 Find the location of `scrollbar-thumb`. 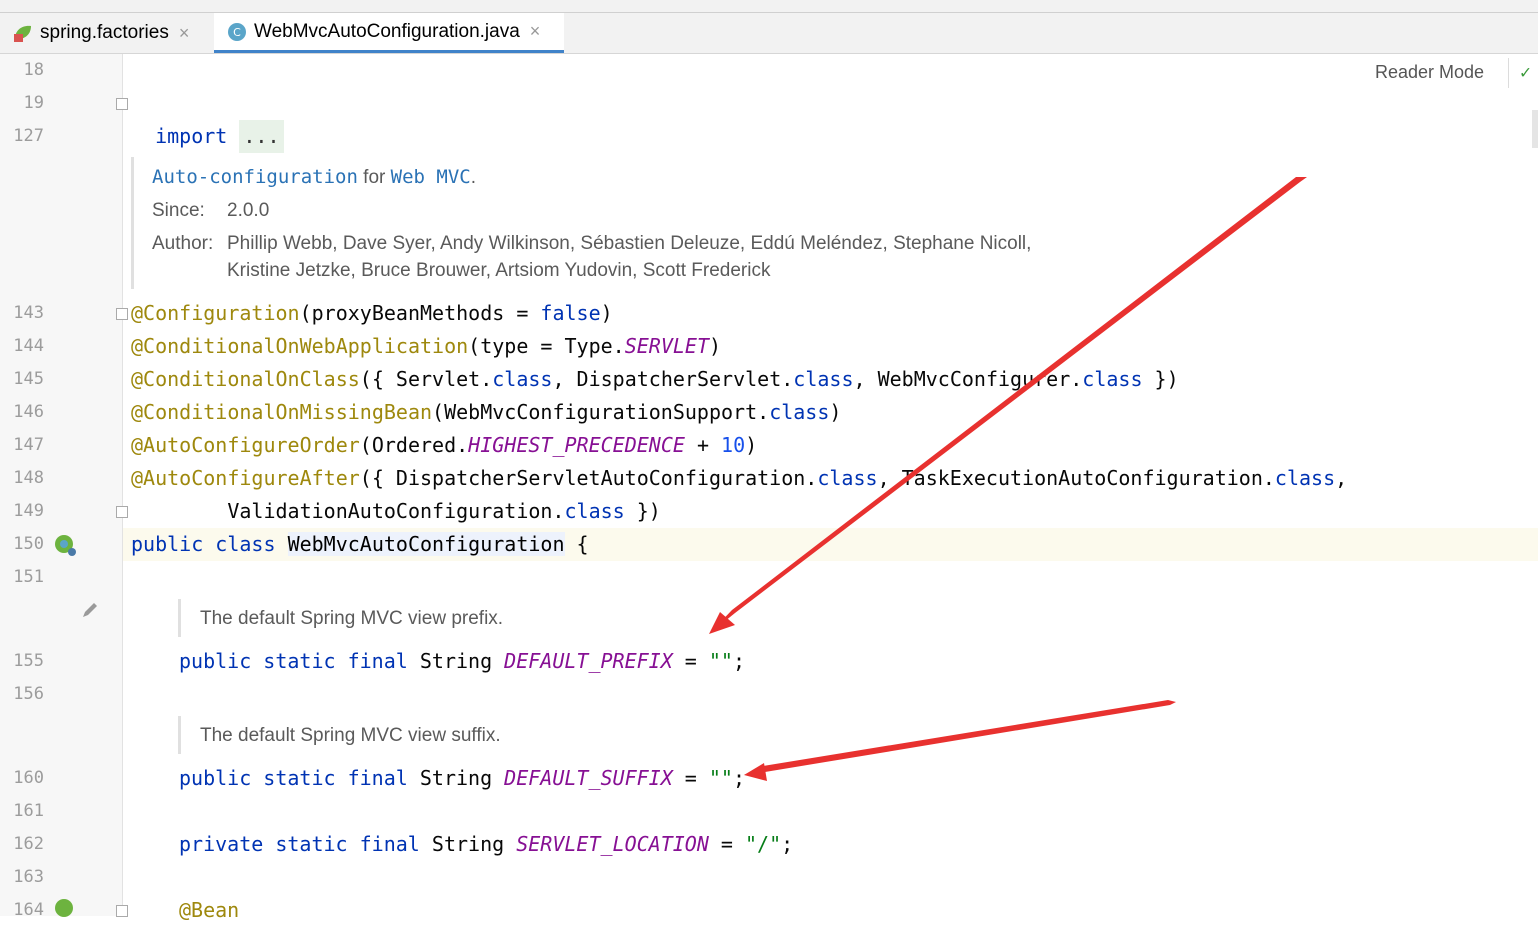

scrollbar-thumb is located at coordinates (1535, 129).